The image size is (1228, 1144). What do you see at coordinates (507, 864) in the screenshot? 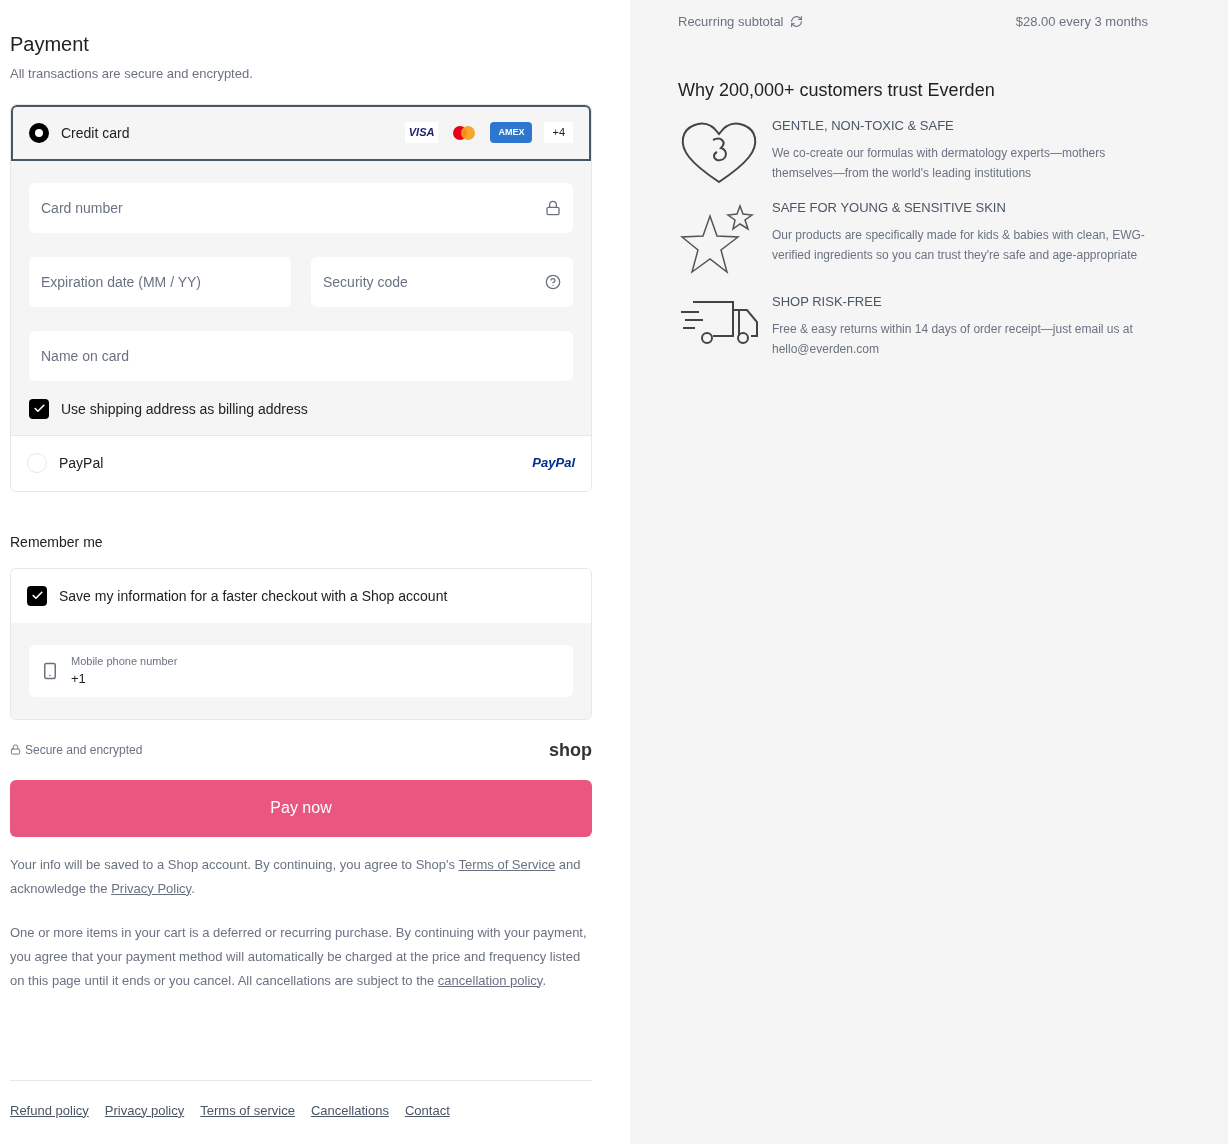
I see `notice-link: Terms of Service` at bounding box center [507, 864].